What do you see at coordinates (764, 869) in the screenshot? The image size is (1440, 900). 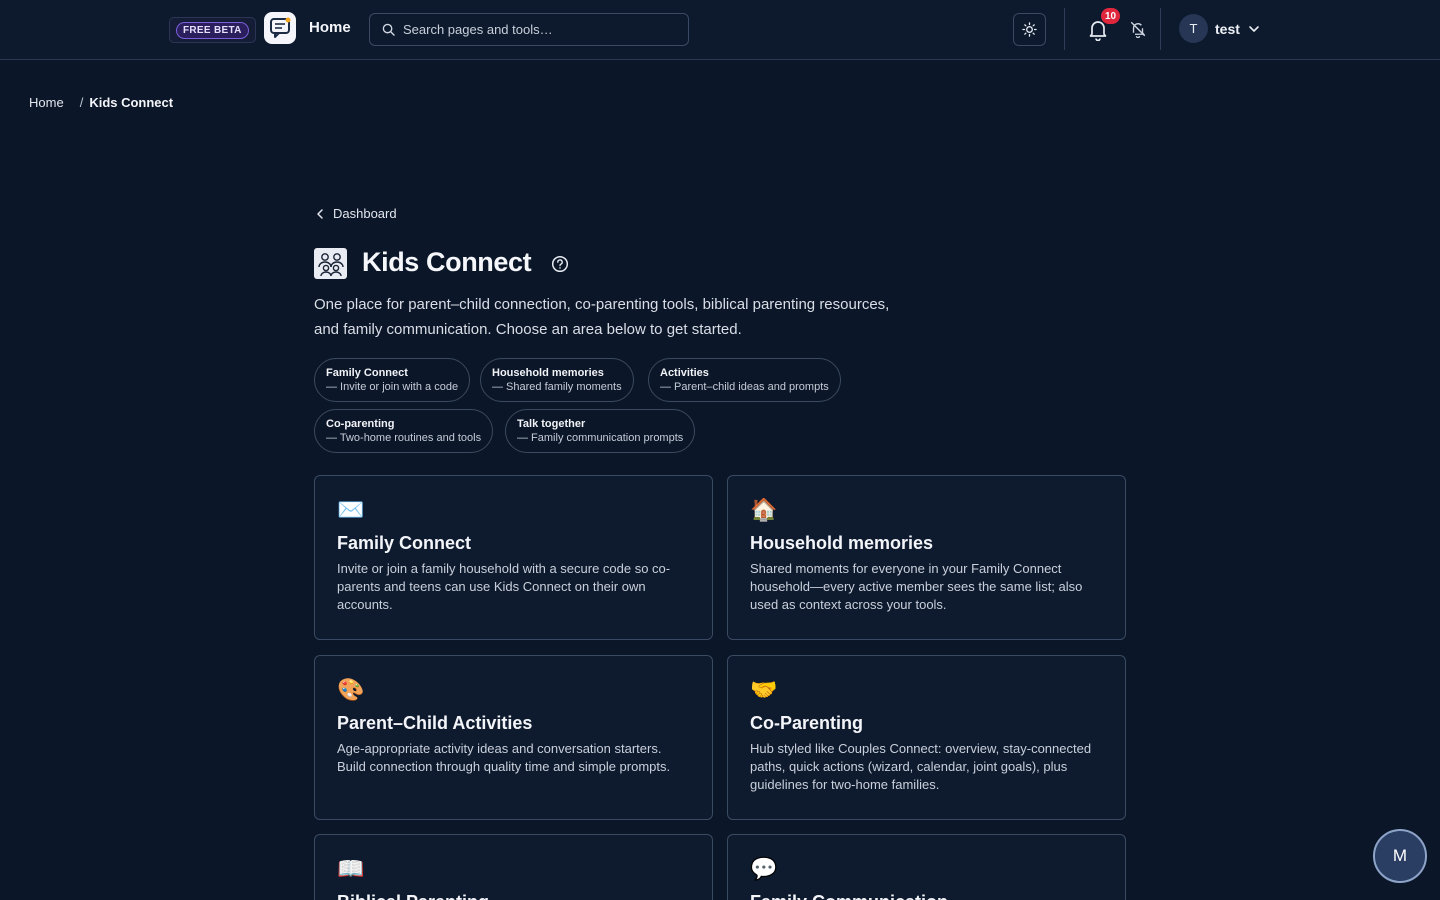 I see `speech-bubble-icon: 💬` at bounding box center [764, 869].